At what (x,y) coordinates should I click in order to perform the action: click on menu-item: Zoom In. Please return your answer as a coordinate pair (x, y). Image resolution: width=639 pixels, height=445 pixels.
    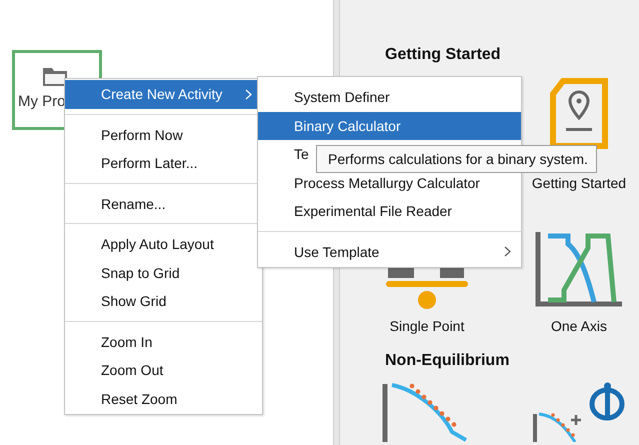
    Looking at the image, I should click on (163, 342).